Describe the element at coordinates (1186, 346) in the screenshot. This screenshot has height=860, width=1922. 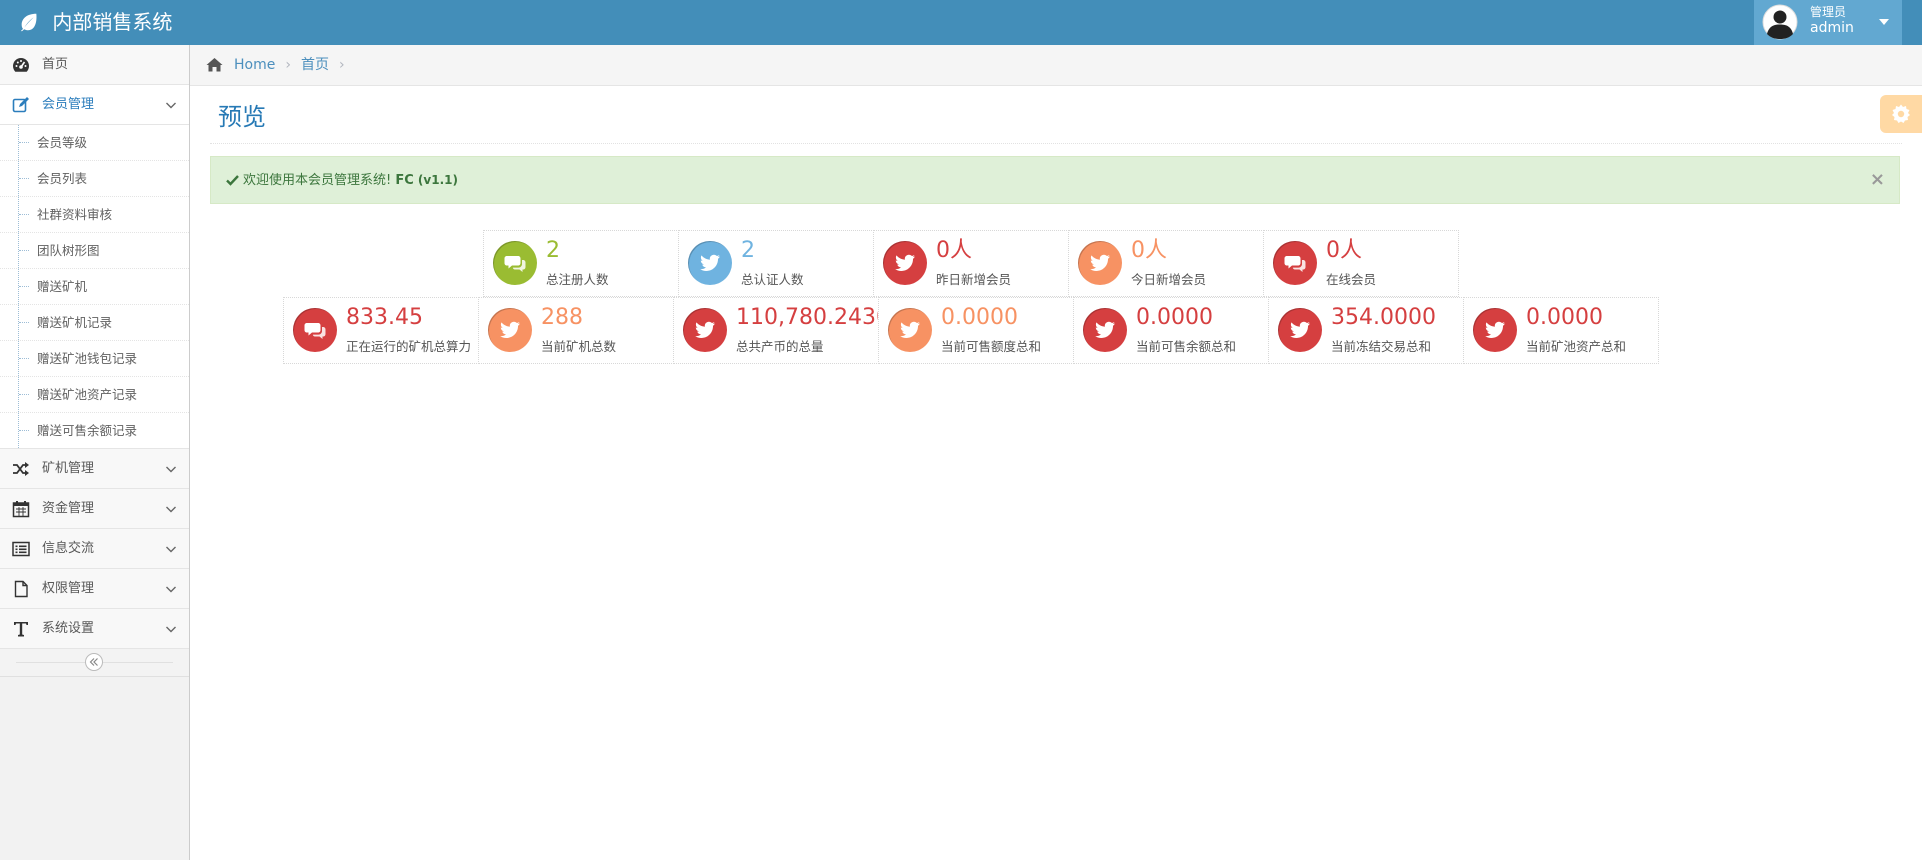
I see `infobox-label: 当前可售余额总和` at that location.